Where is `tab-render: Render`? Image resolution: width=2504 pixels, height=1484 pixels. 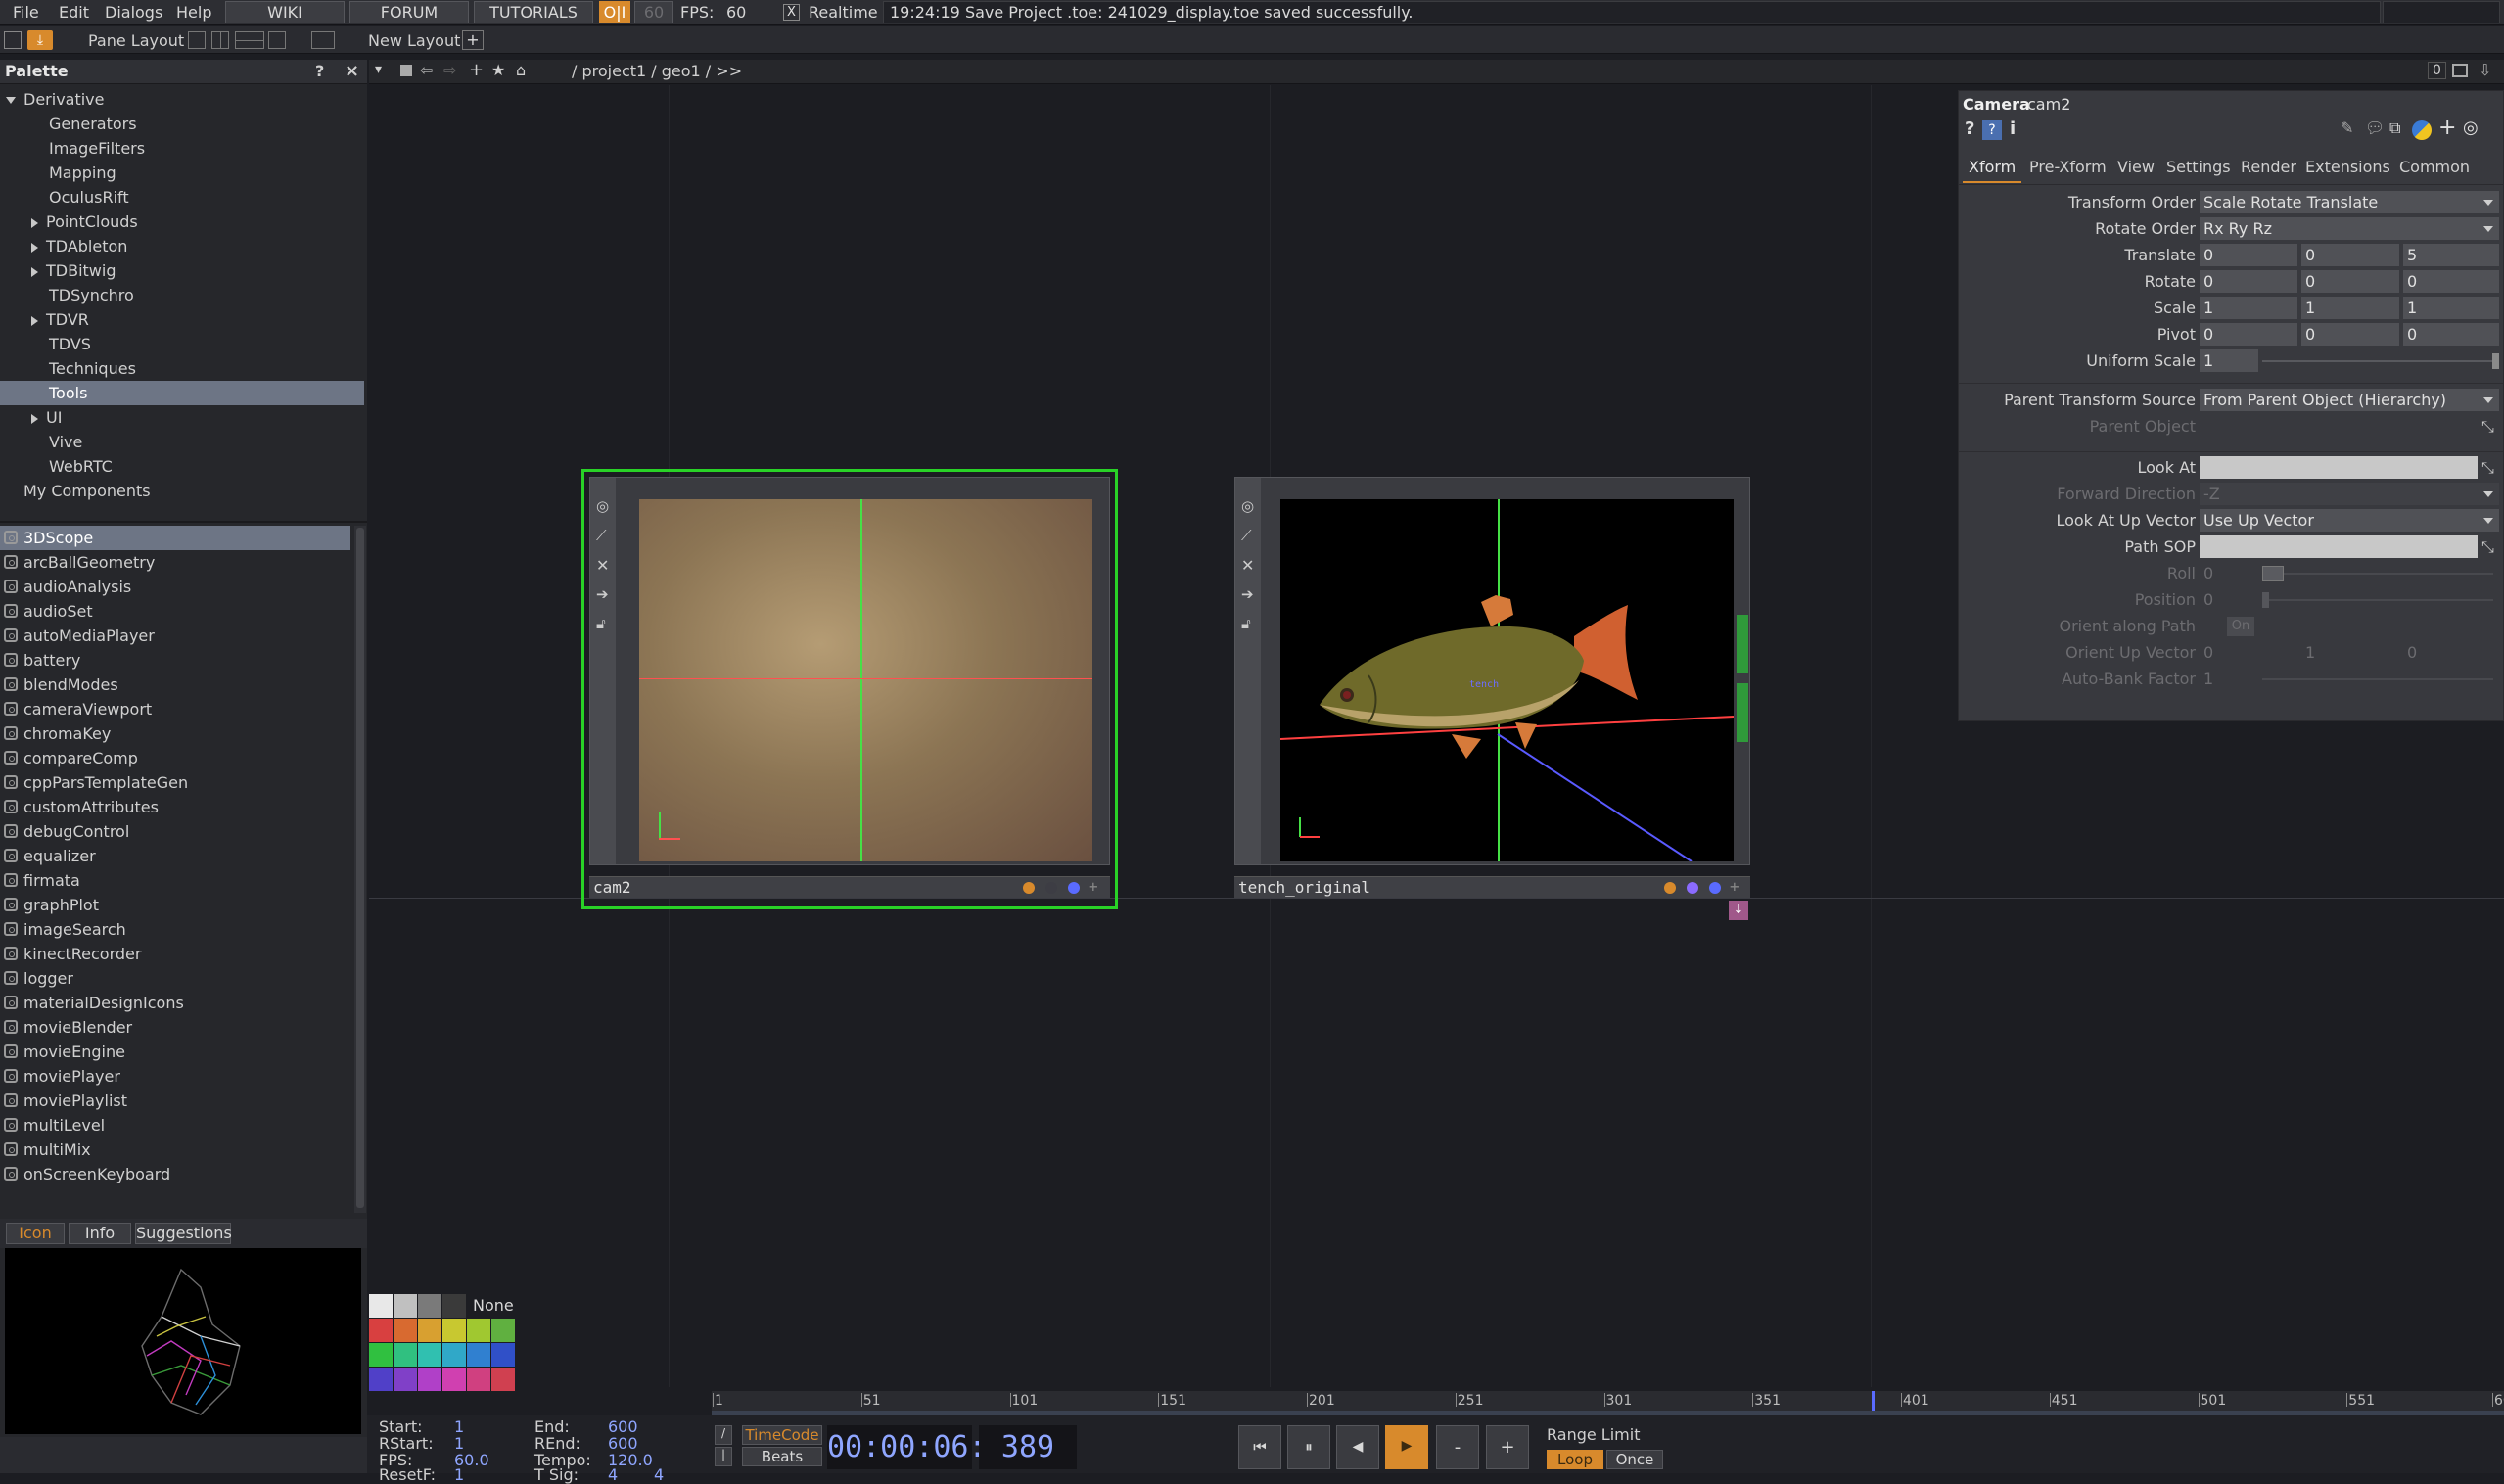 tab-render: Render is located at coordinates (2269, 167).